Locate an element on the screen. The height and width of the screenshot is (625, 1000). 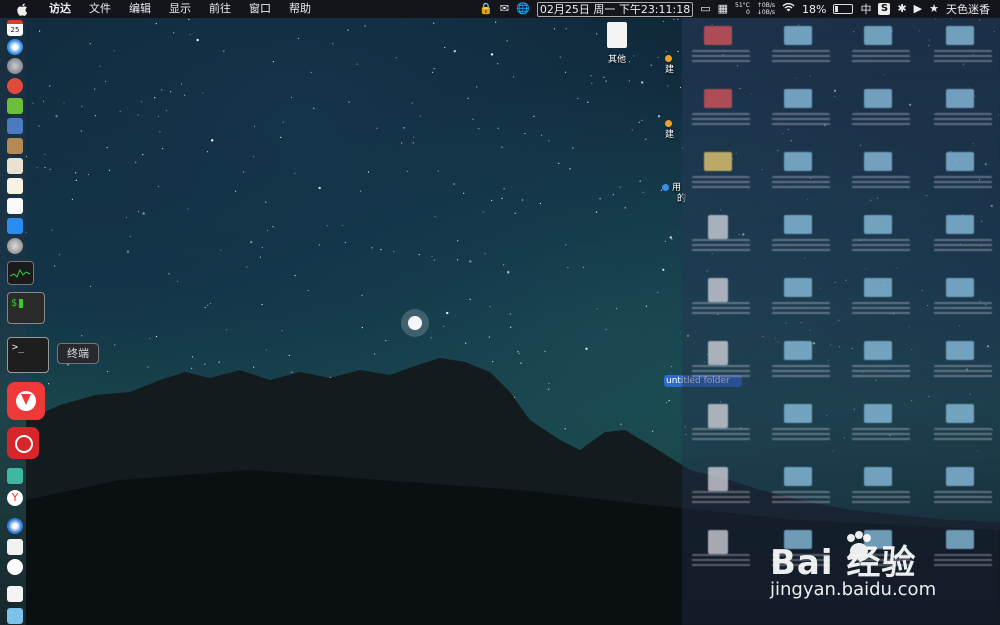
baidu-netdisk-icon is located at coordinates (15, 567).